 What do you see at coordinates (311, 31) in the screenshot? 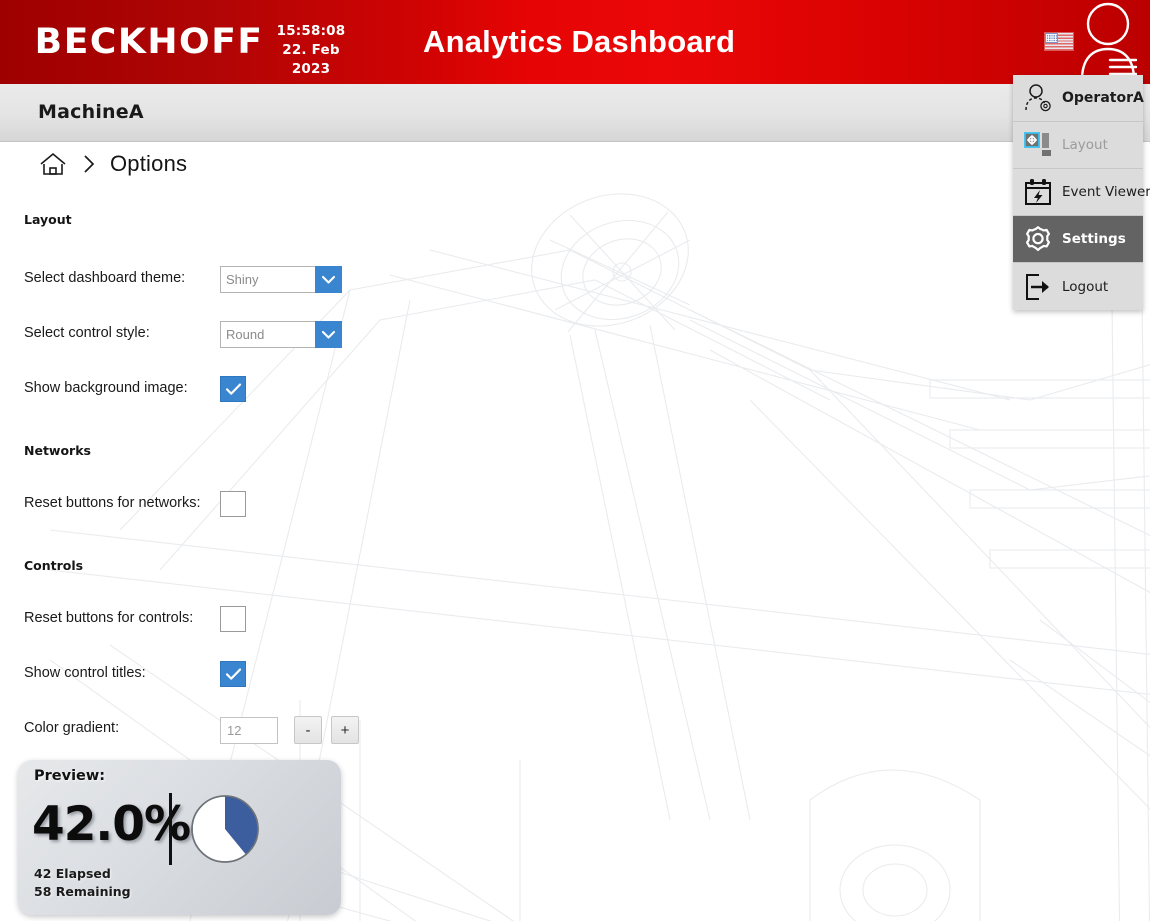
I see `clock-time: 15:58:08` at bounding box center [311, 31].